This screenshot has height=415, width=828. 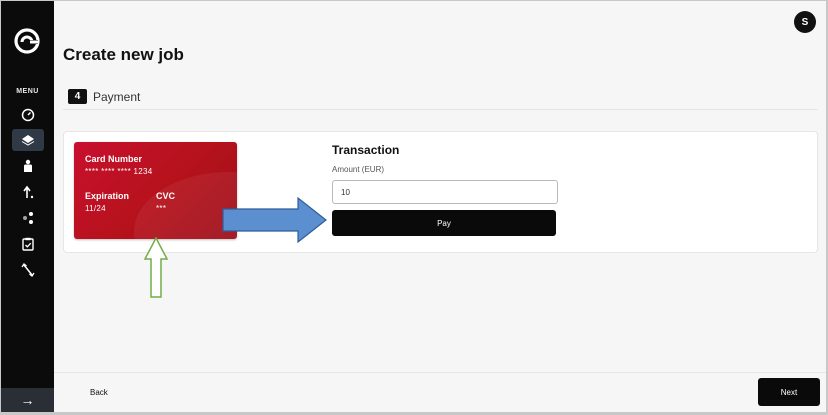 What do you see at coordinates (358, 169) in the screenshot?
I see `amount-label: Amount (EUR)` at bounding box center [358, 169].